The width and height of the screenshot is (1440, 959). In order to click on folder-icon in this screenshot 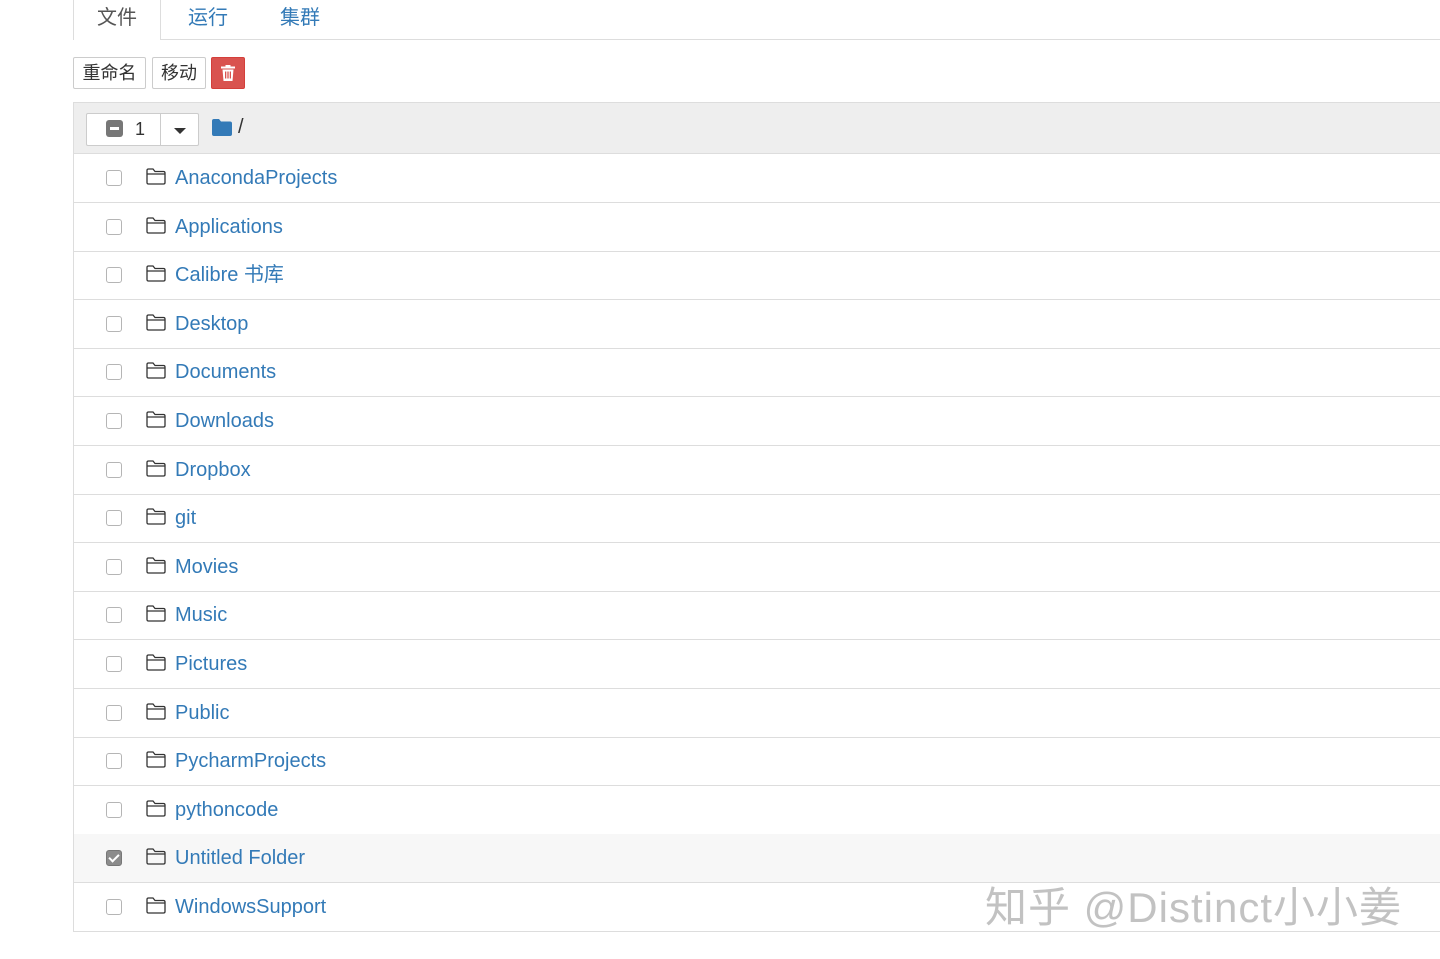, I will do `click(222, 127)`.